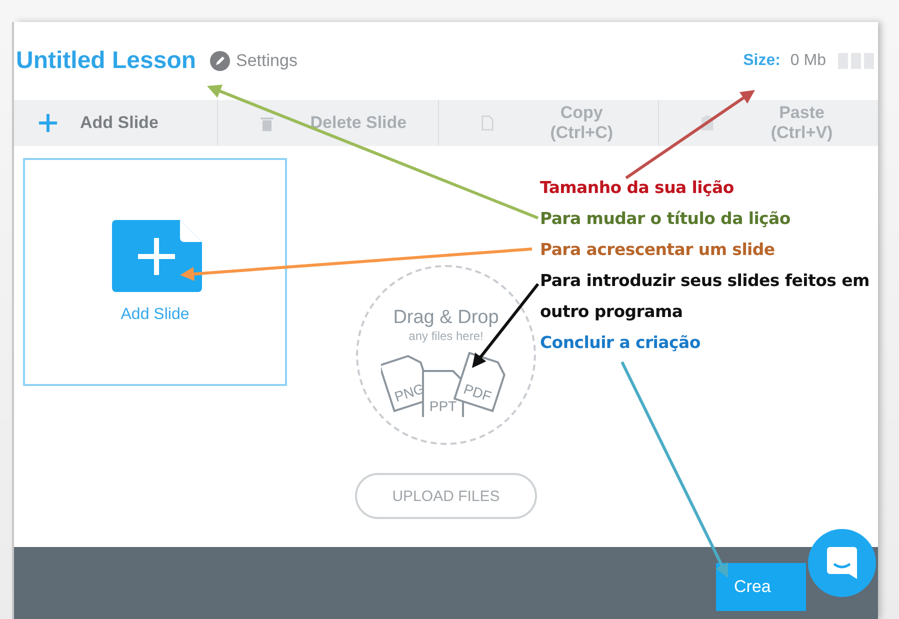 The image size is (899, 619). I want to click on add-slide-card: Add Slide, so click(155, 272).